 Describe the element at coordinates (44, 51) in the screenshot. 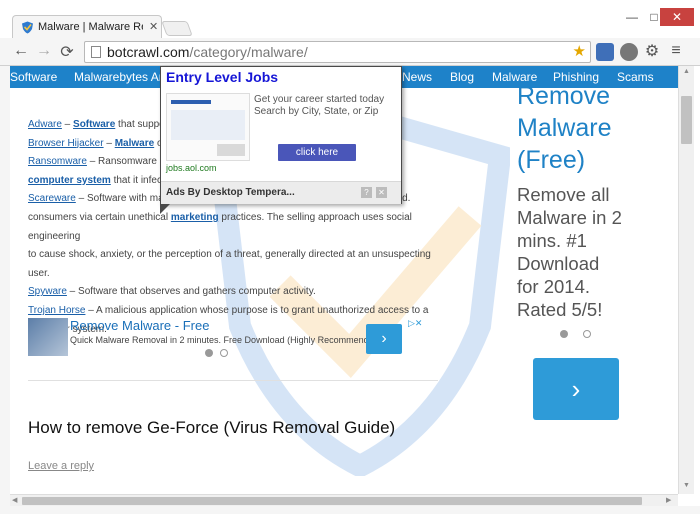

I see `forward-icon: →` at that location.